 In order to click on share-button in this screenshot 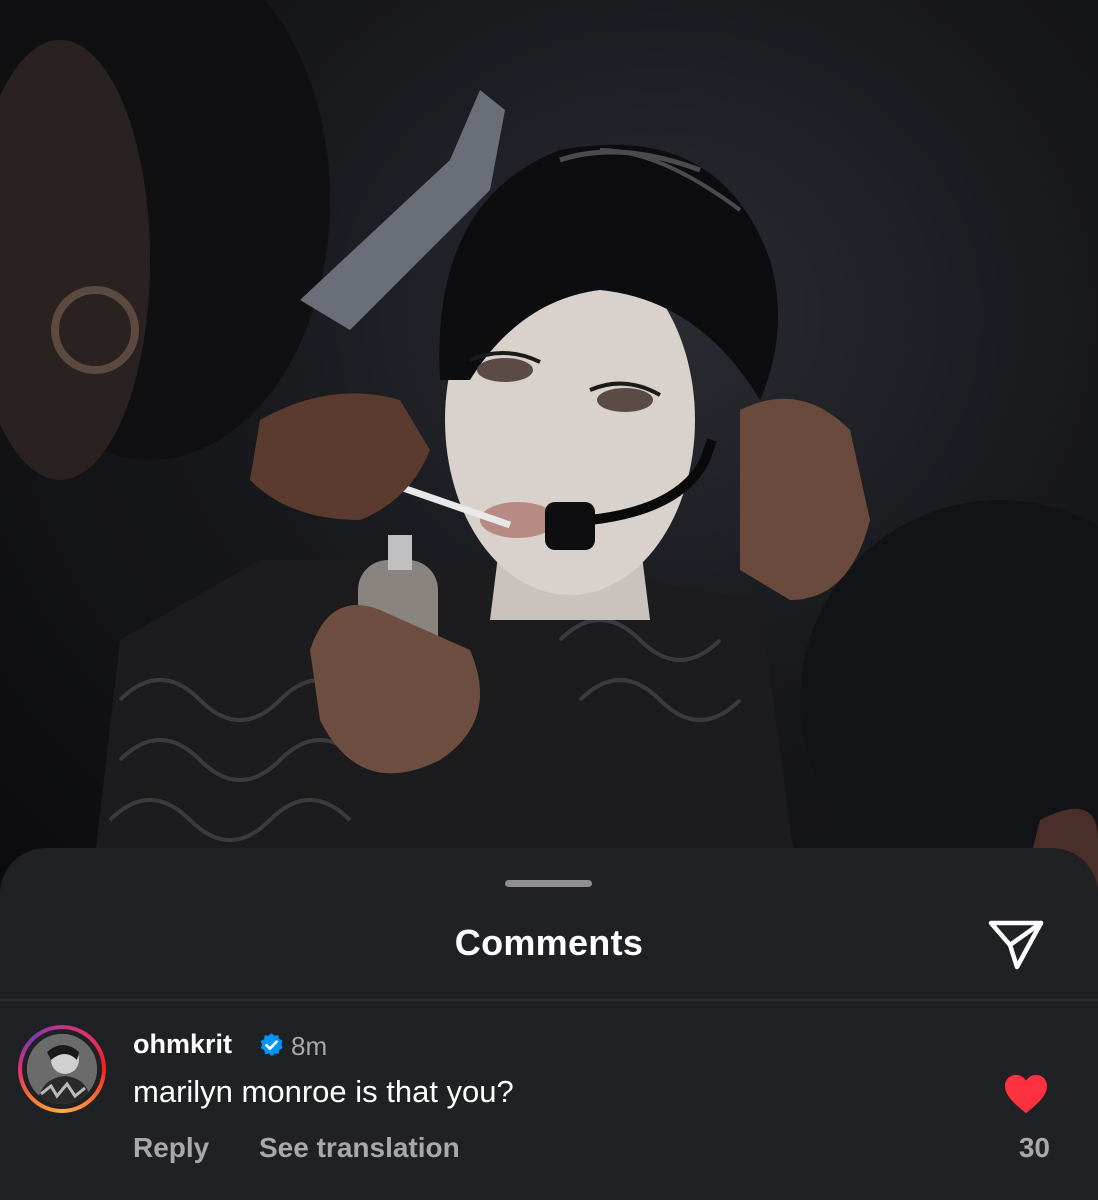, I will do `click(1016, 944)`.